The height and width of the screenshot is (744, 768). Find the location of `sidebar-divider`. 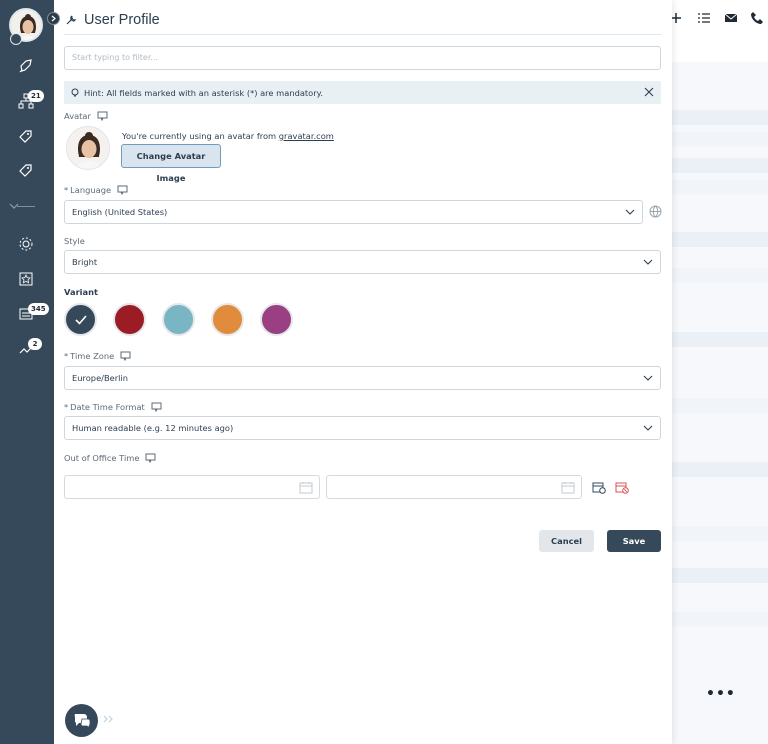

sidebar-divider is located at coordinates (26, 206).